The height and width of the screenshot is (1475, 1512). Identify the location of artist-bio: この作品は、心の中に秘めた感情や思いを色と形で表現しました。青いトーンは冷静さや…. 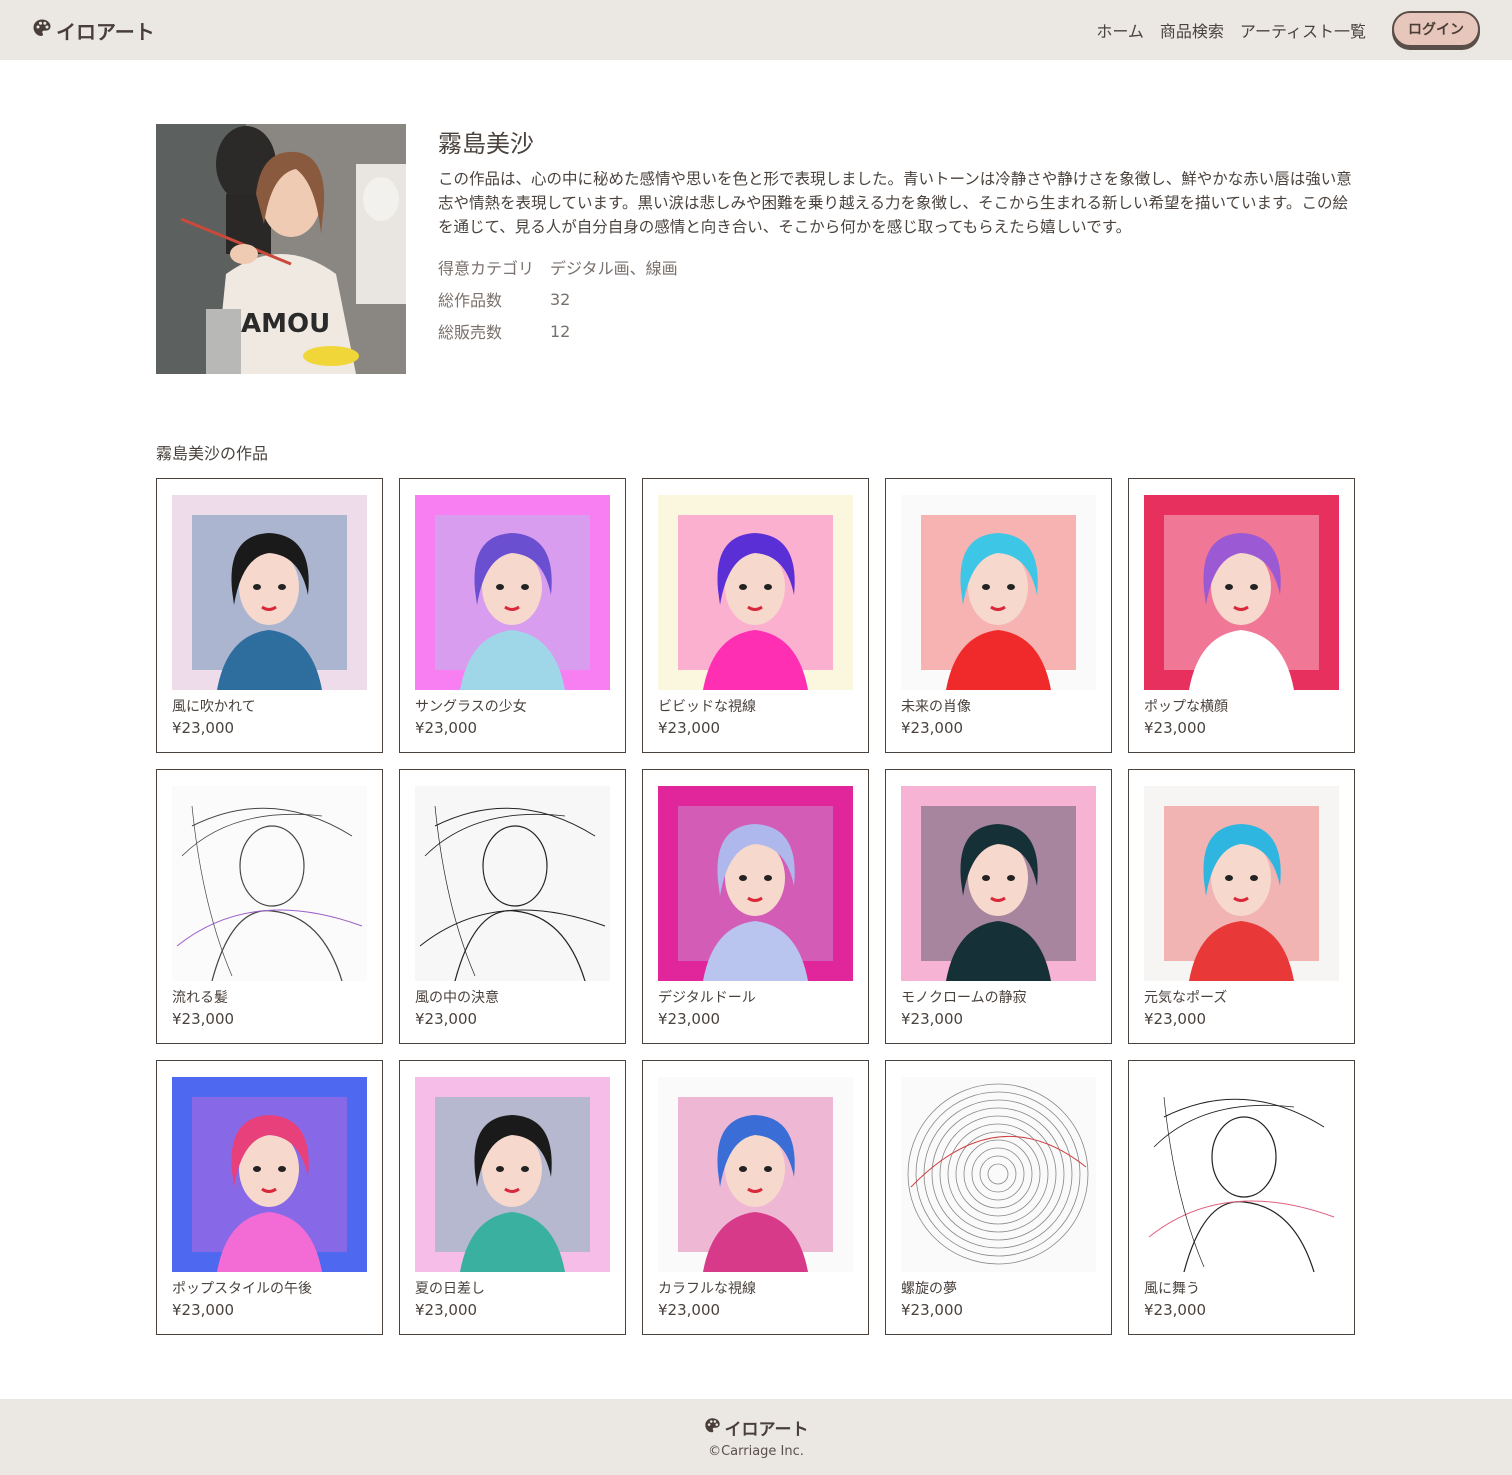
(895, 203).